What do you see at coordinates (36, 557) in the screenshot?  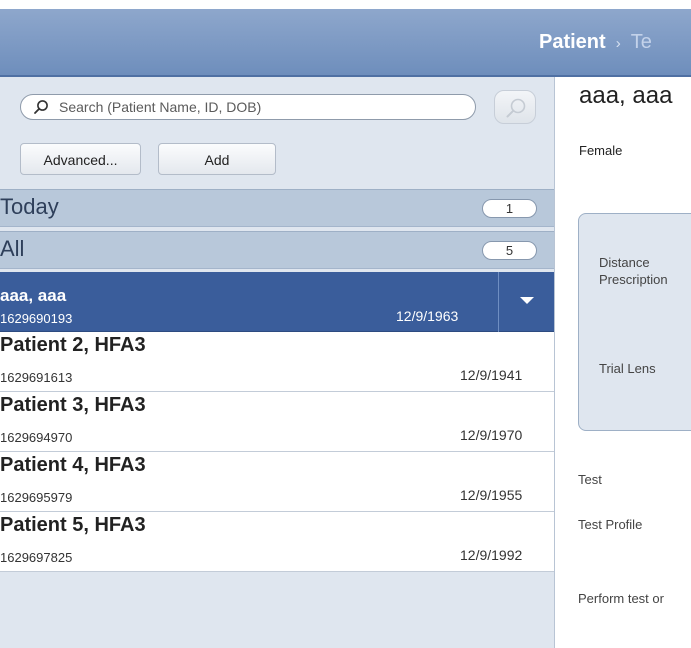 I see `patient-id: 1629697825` at bounding box center [36, 557].